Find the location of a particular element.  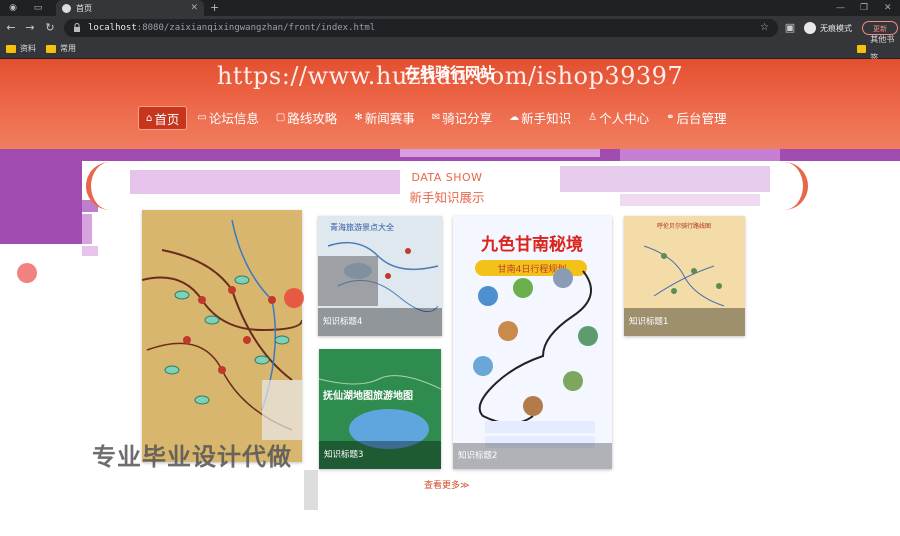

reload-icon: ↻ is located at coordinates (50, 28).